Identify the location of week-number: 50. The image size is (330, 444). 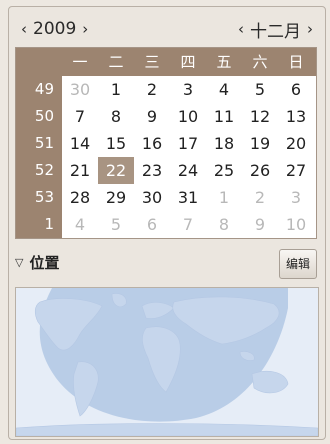
(44, 116).